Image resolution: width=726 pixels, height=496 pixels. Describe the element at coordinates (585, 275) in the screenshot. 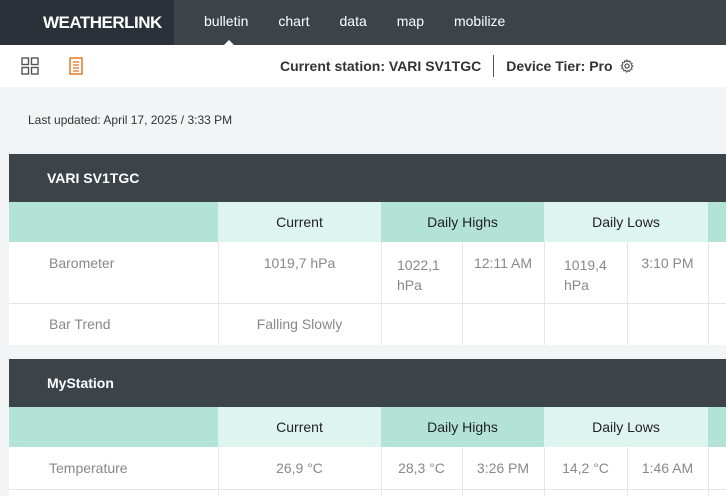

I see `barometer-low-value: 1019,4 hPa` at that location.